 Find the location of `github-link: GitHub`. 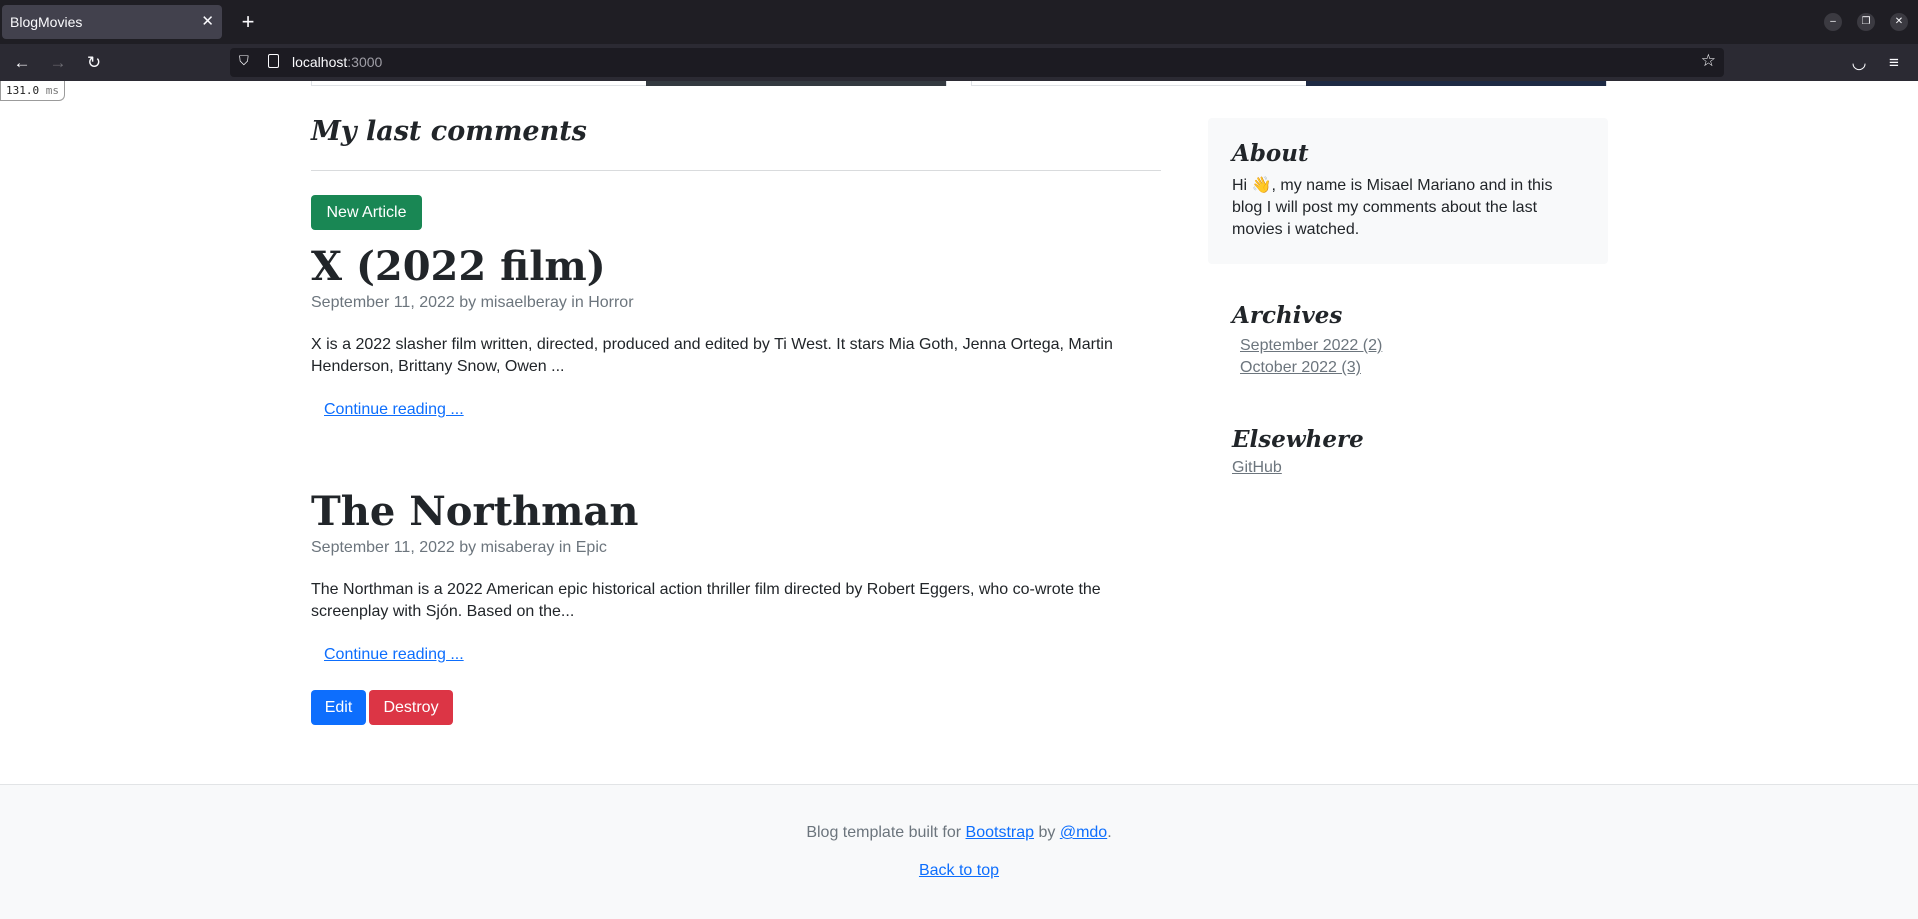

github-link: GitHub is located at coordinates (1257, 467).